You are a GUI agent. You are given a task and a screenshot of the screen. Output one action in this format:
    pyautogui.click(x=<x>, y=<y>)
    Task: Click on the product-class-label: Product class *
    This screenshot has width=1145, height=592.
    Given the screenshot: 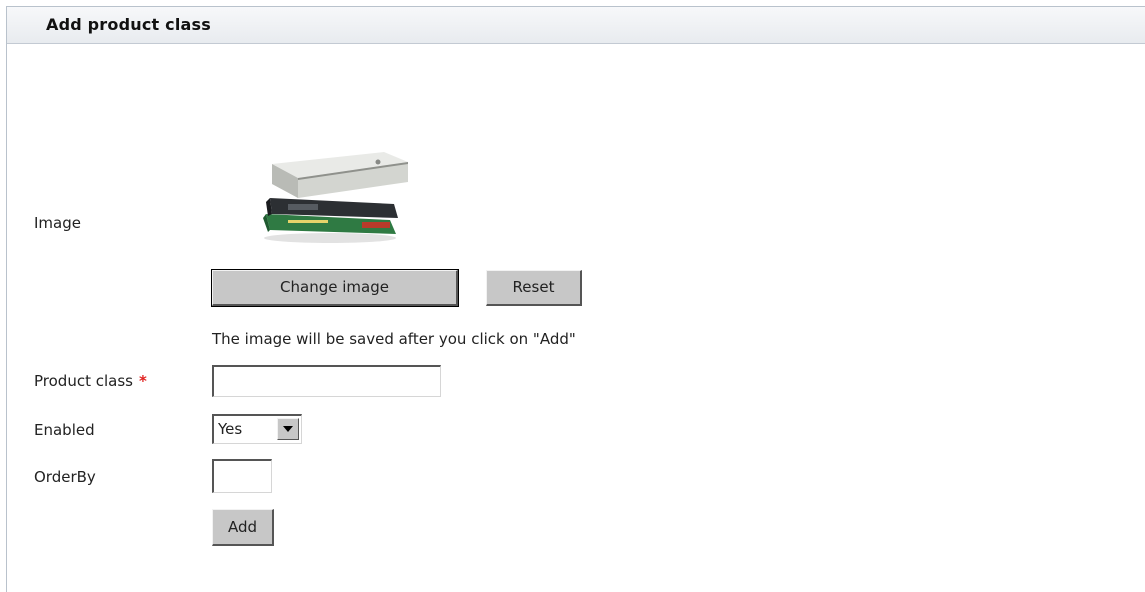 What is the action you would take?
    pyautogui.click(x=90, y=381)
    